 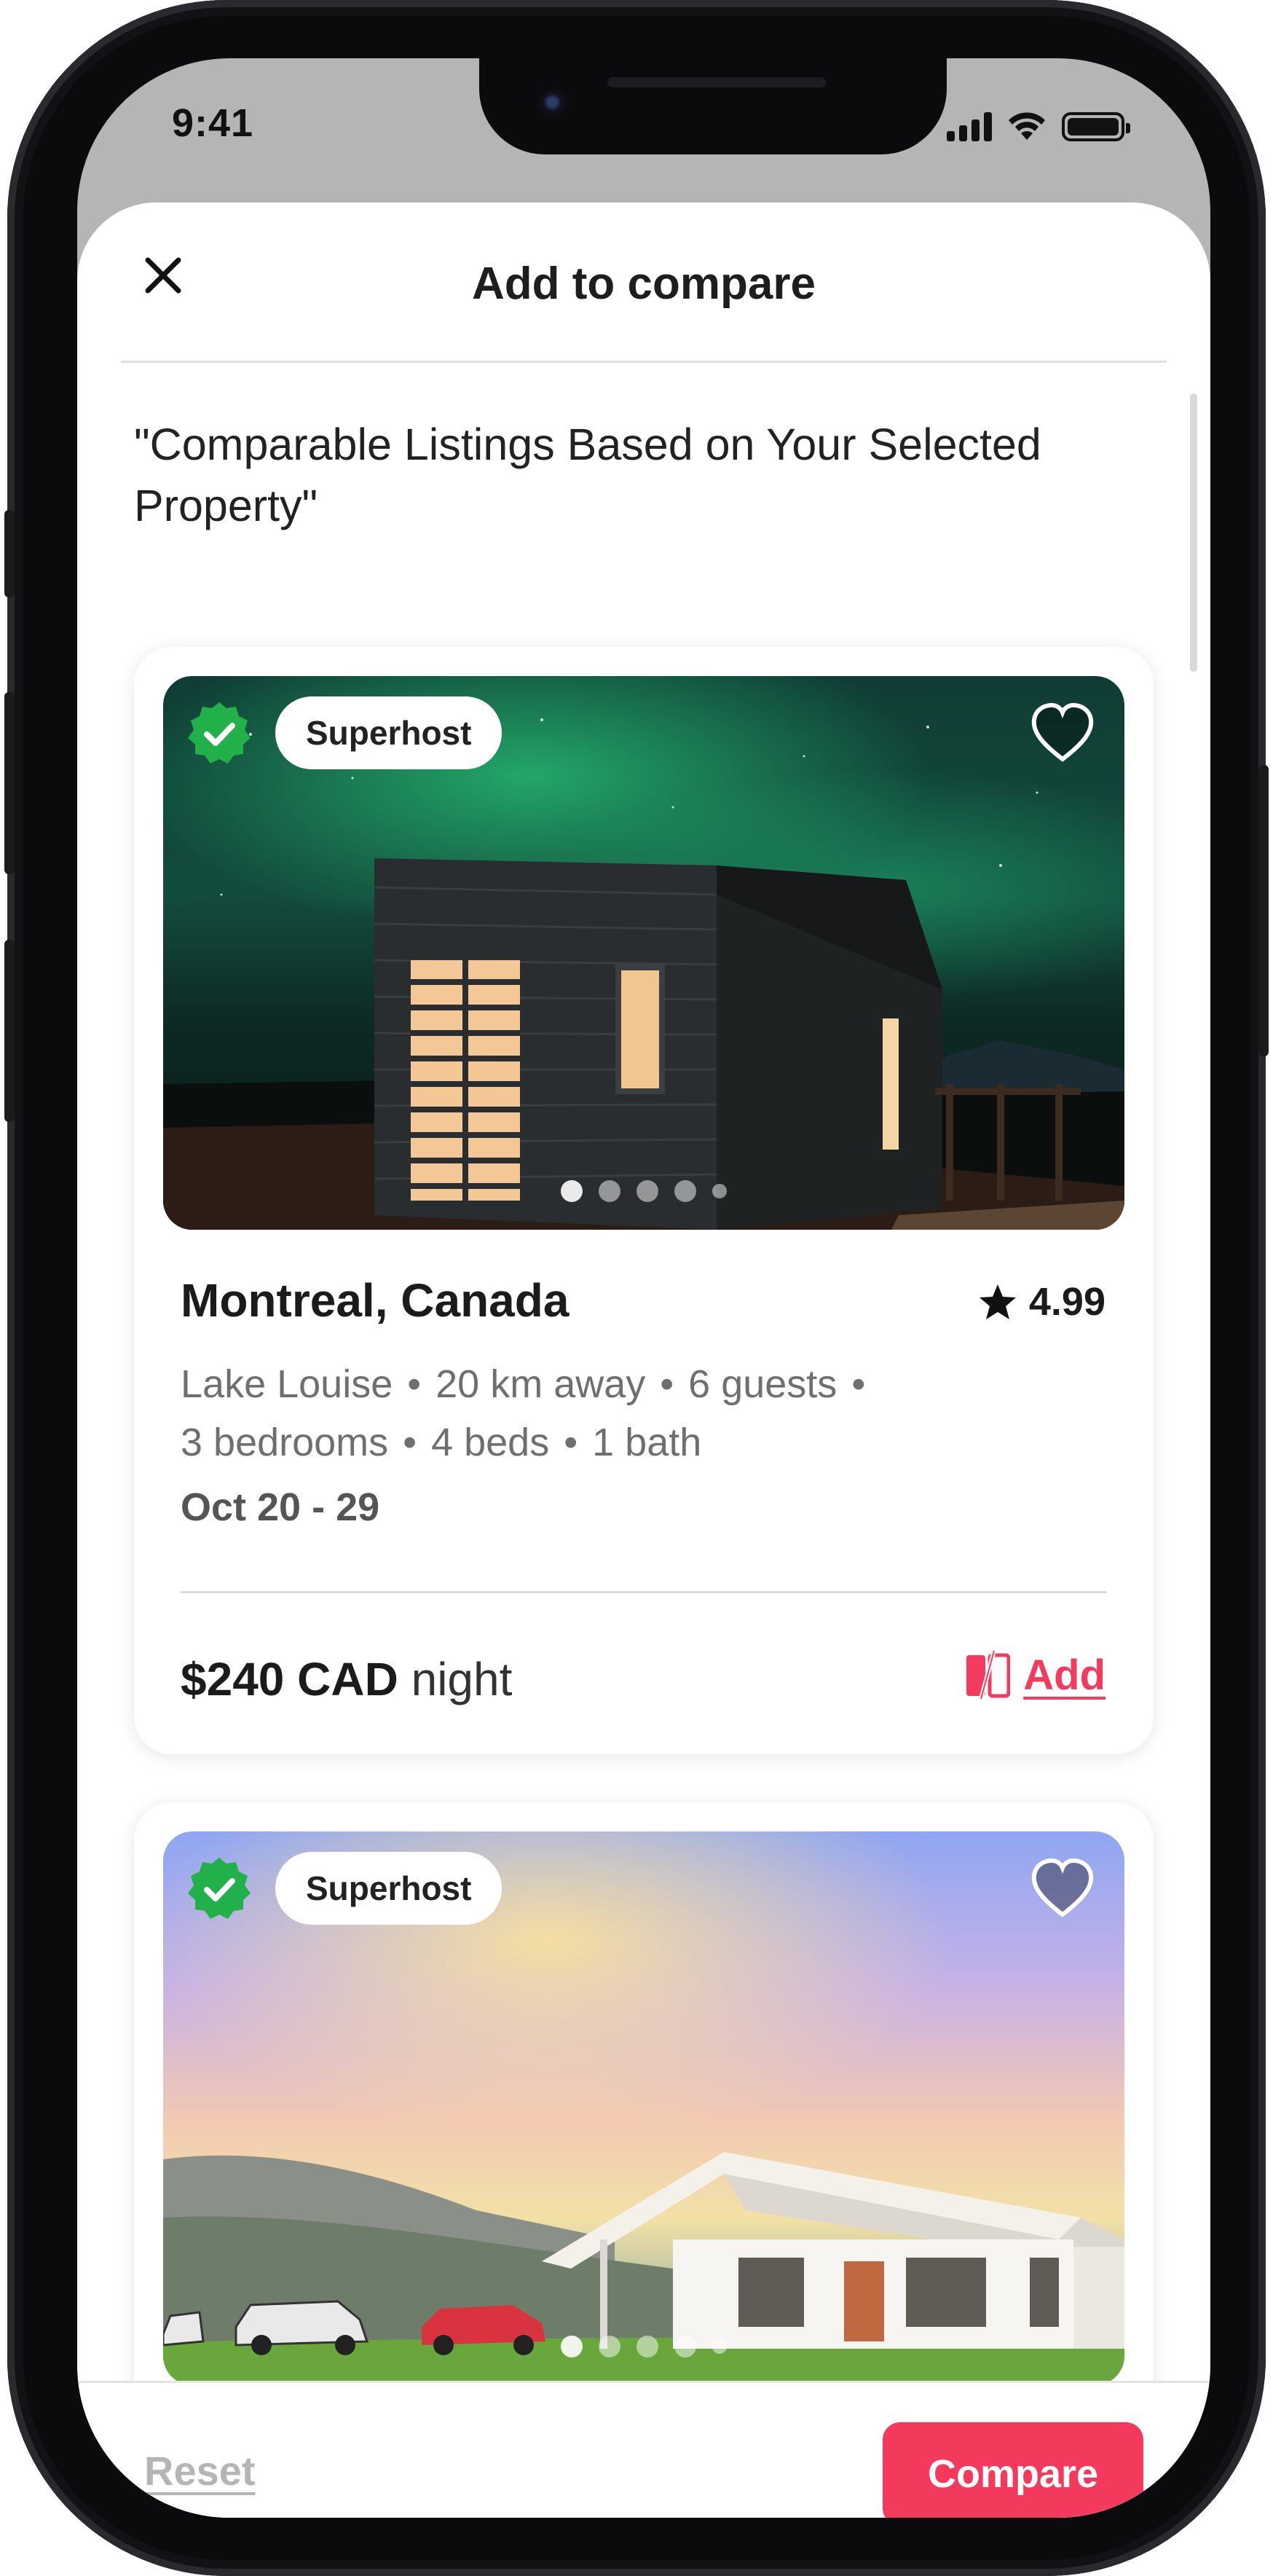 I want to click on status-icons, so click(x=1038, y=126).